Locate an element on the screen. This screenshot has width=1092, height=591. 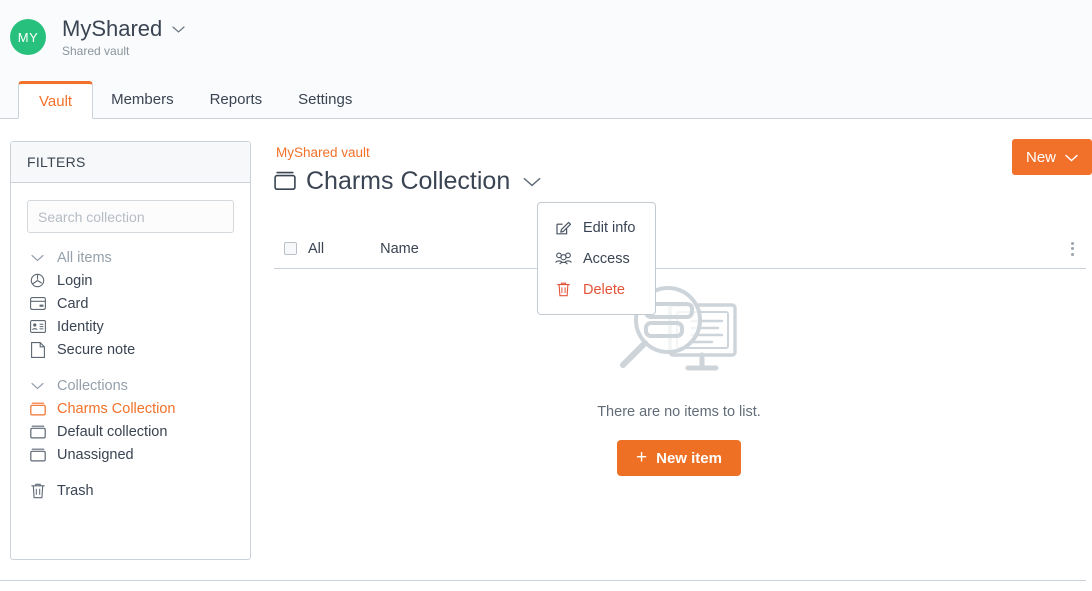
tab-members-label: Members is located at coordinates (142, 99).